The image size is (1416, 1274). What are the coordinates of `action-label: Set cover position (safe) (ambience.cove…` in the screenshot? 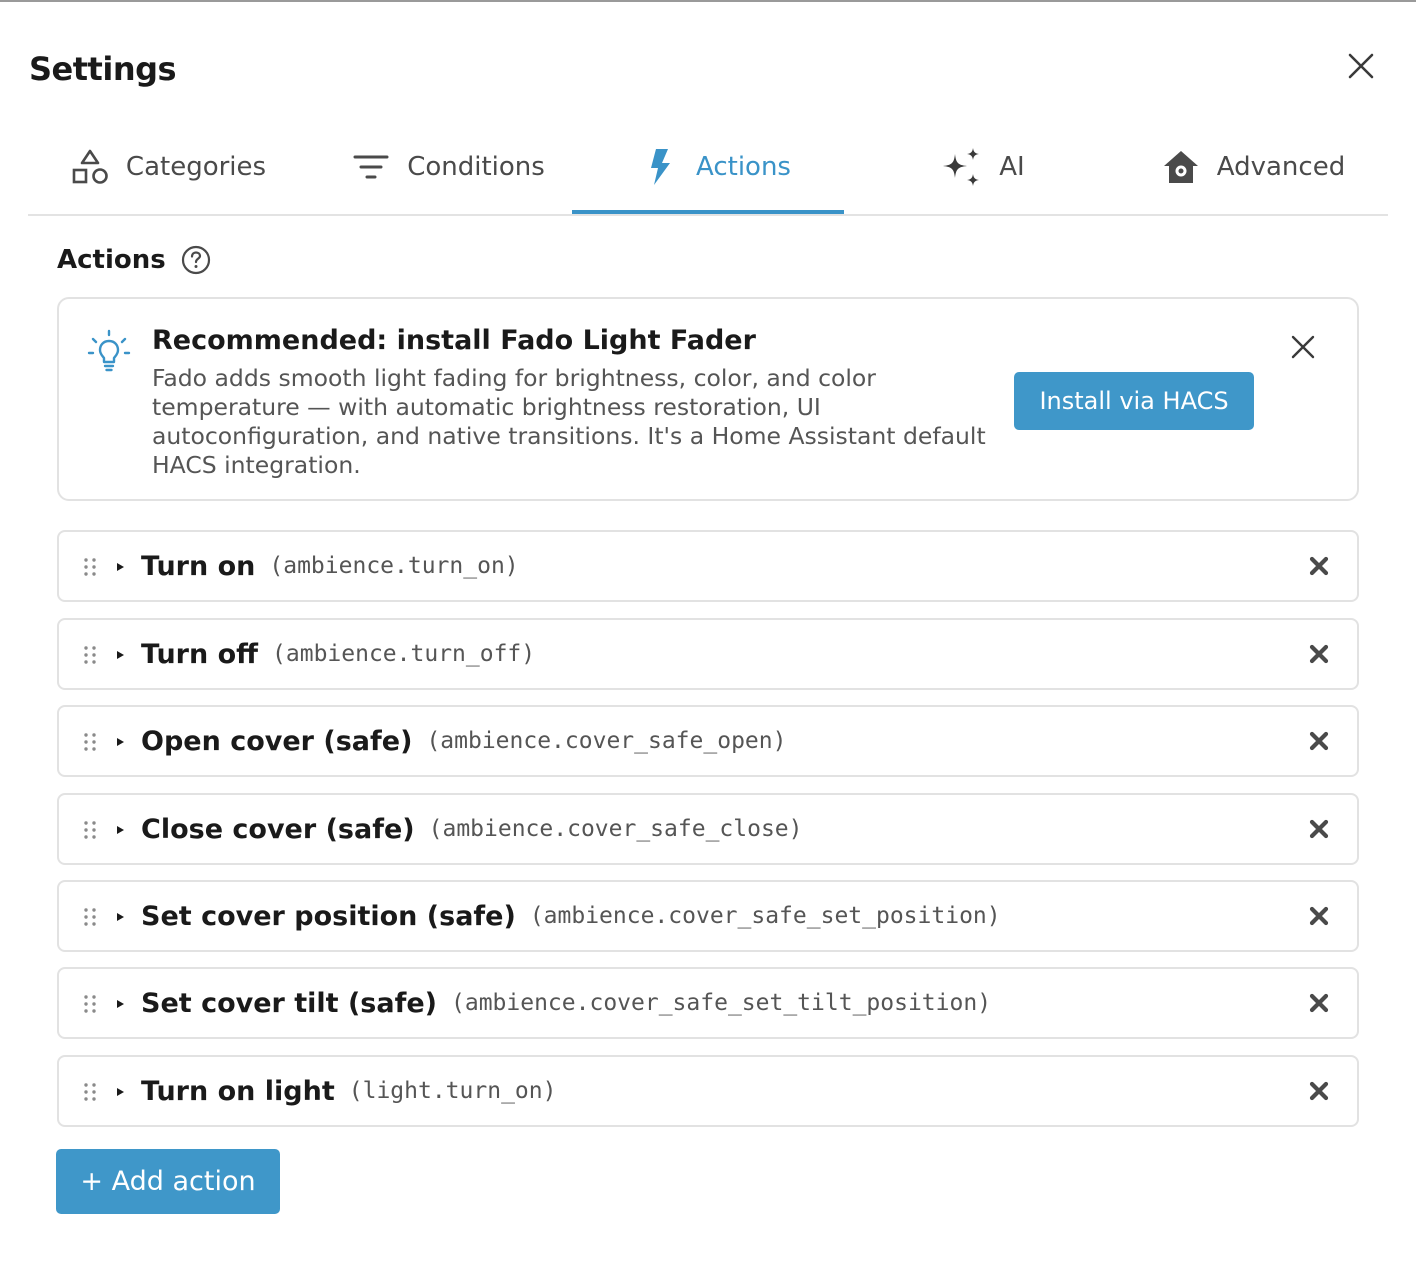 It's located at (571, 916).